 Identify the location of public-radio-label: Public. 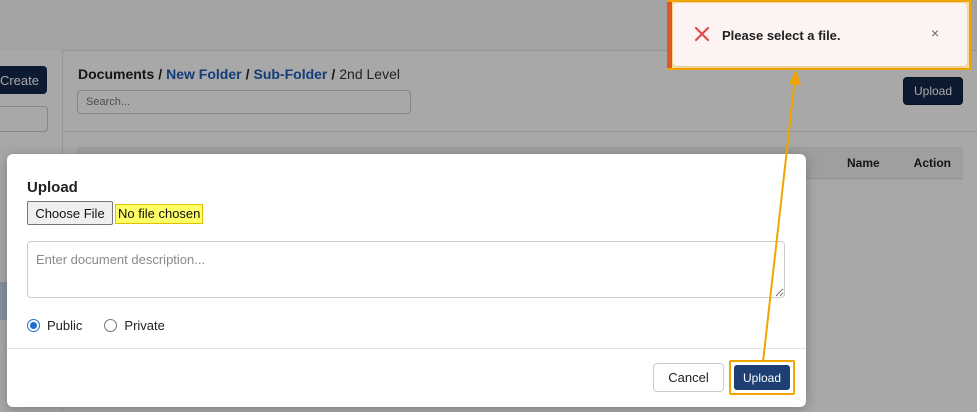
(64, 325).